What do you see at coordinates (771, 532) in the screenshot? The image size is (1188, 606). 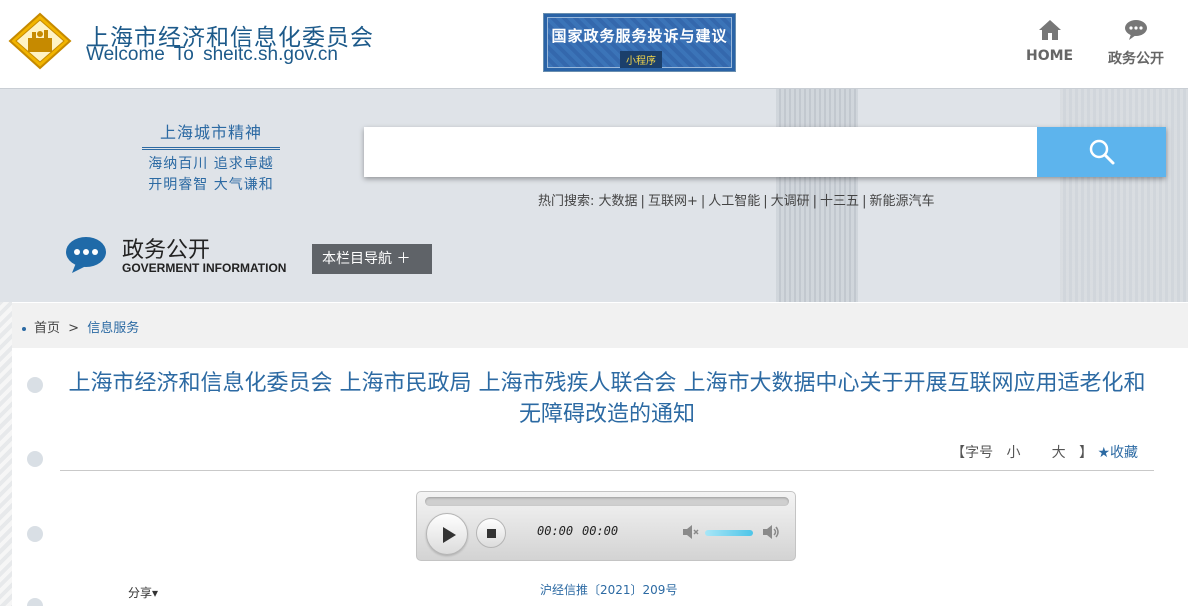 I see `volume-max-icon` at bounding box center [771, 532].